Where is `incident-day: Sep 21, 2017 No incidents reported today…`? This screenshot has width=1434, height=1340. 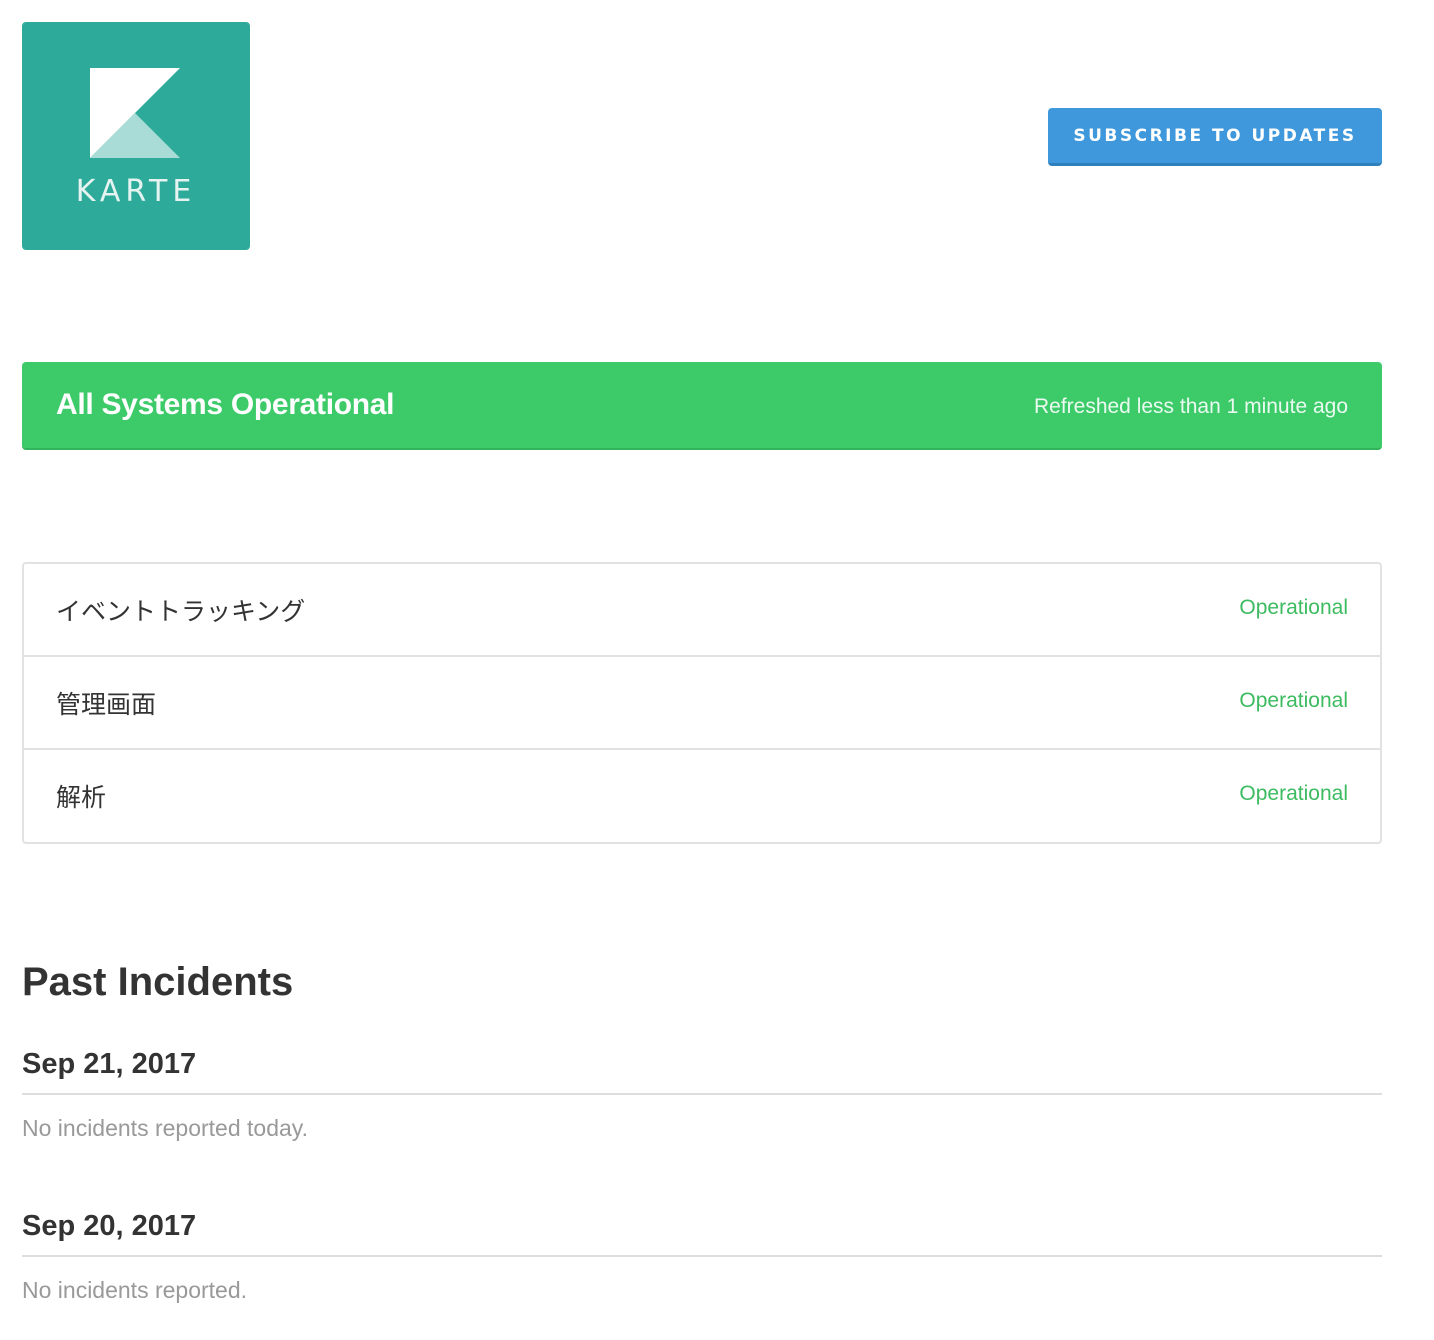 incident-day: Sep 21, 2017 No incidents reported today… is located at coordinates (702, 1095).